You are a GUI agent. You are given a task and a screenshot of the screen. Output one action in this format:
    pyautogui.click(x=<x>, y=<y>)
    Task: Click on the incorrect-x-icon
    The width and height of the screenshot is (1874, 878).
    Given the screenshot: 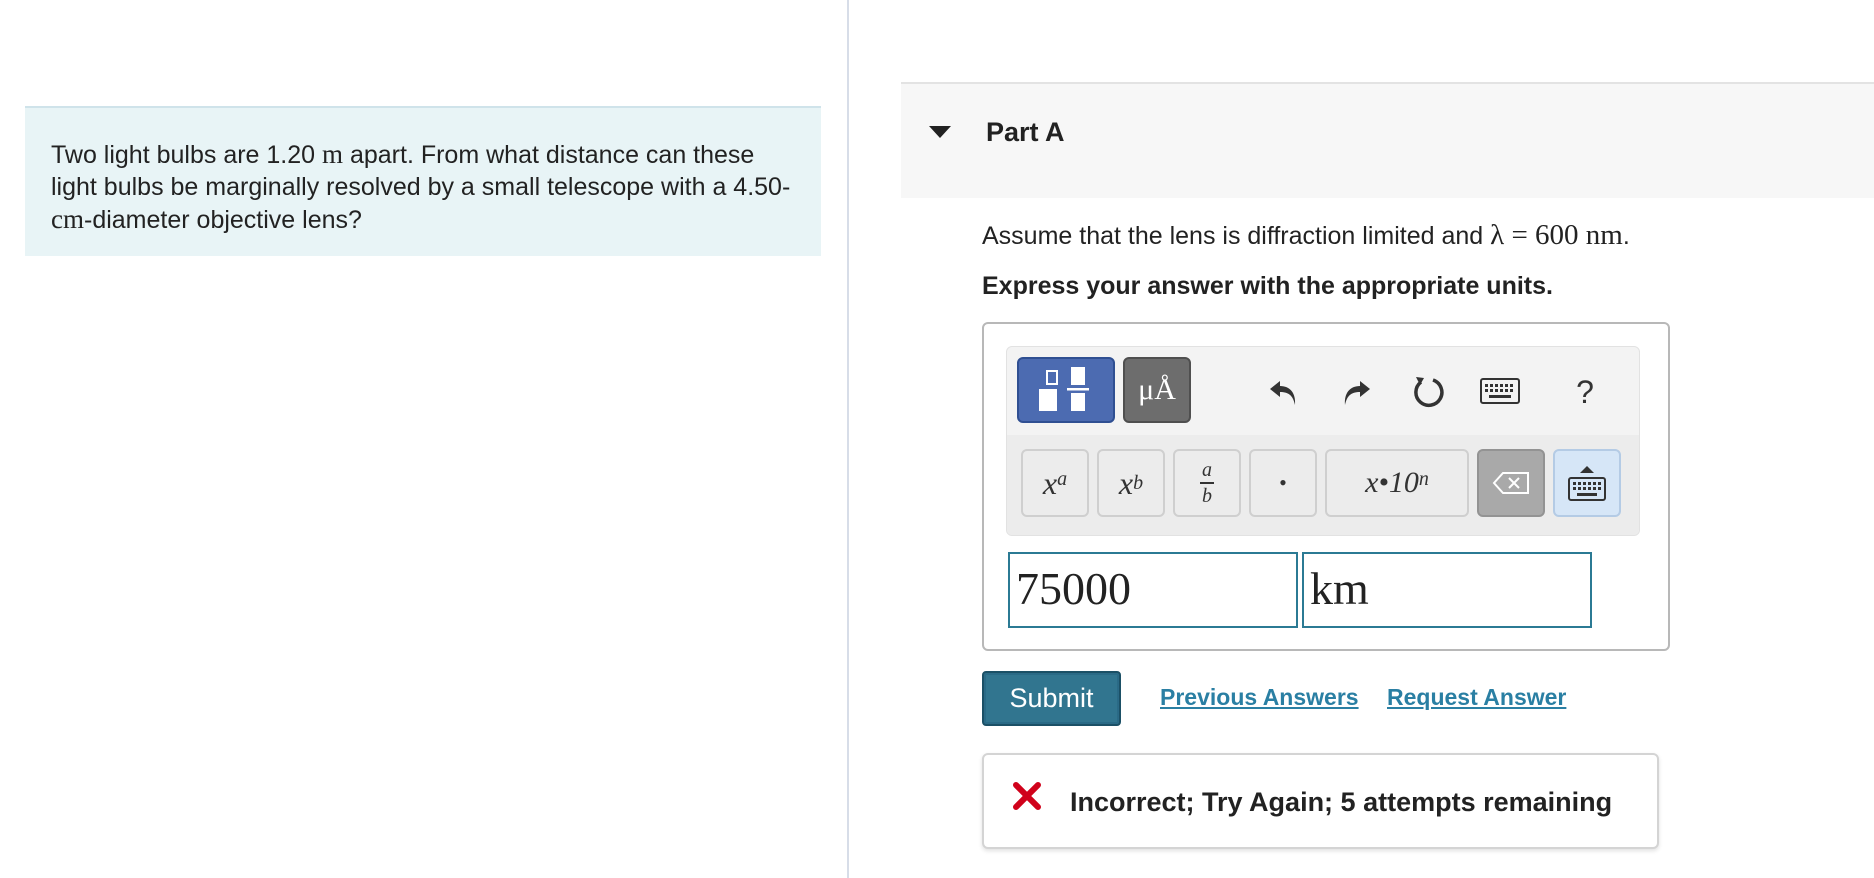 What is the action you would take?
    pyautogui.click(x=1027, y=796)
    